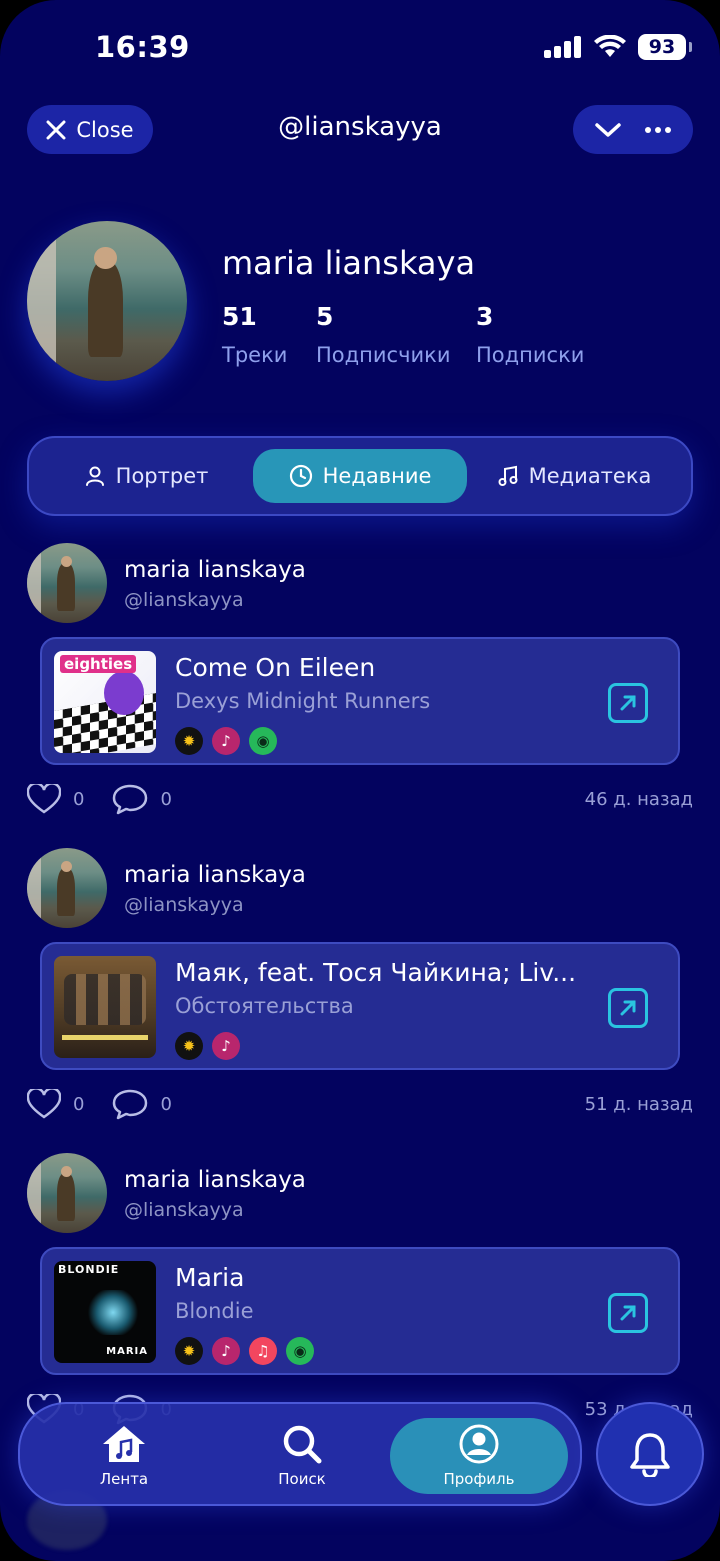 This screenshot has width=720, height=1561. Describe the element at coordinates (303, 701) in the screenshot. I see `track-artist: Dexys Midnight Runners` at that location.